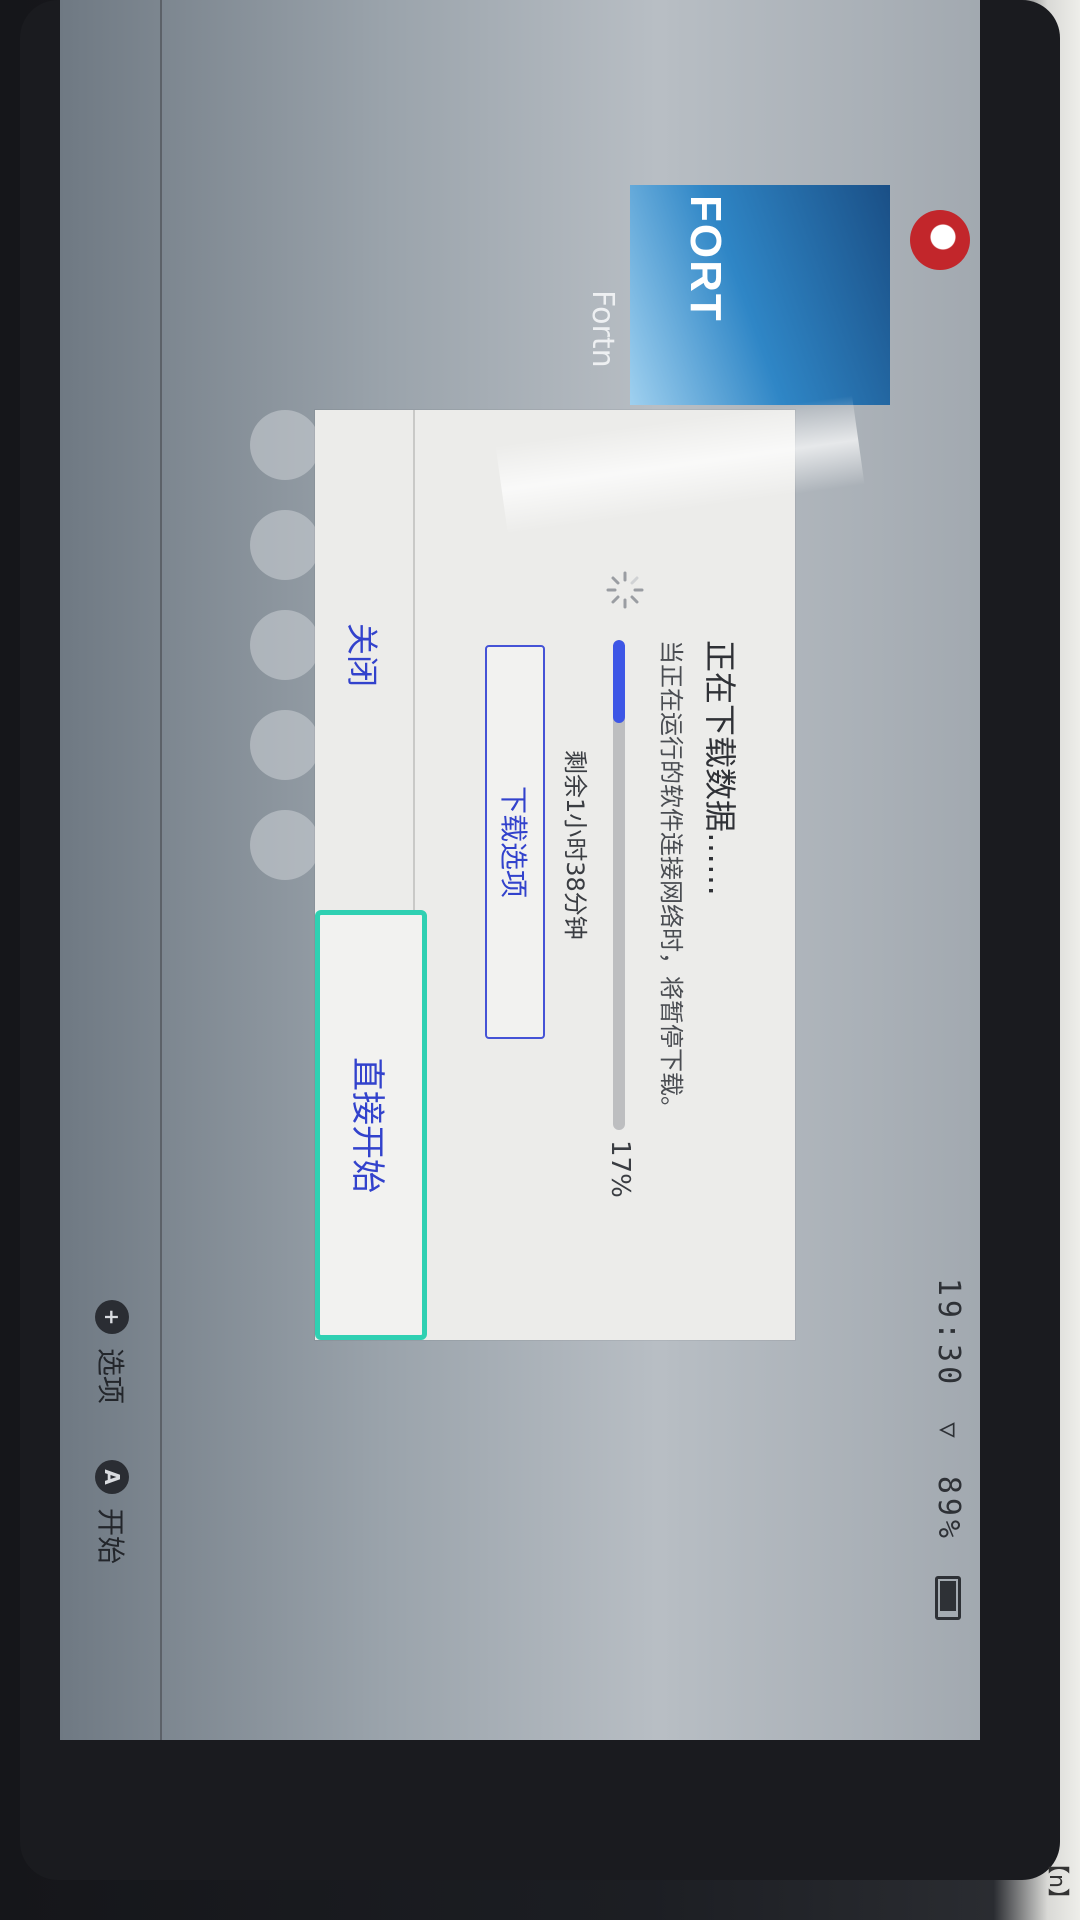 The image size is (1080, 1920). I want to click on loading-spinner-icon, so click(625, 590).